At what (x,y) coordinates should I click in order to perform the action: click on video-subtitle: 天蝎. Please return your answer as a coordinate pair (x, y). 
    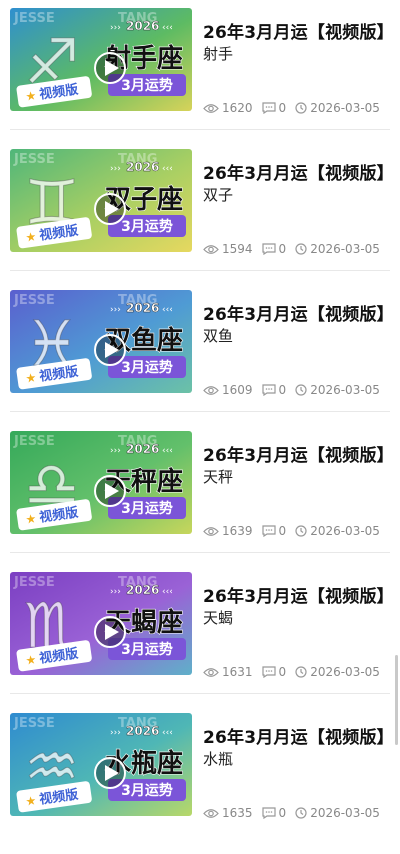
    Looking at the image, I should click on (218, 618).